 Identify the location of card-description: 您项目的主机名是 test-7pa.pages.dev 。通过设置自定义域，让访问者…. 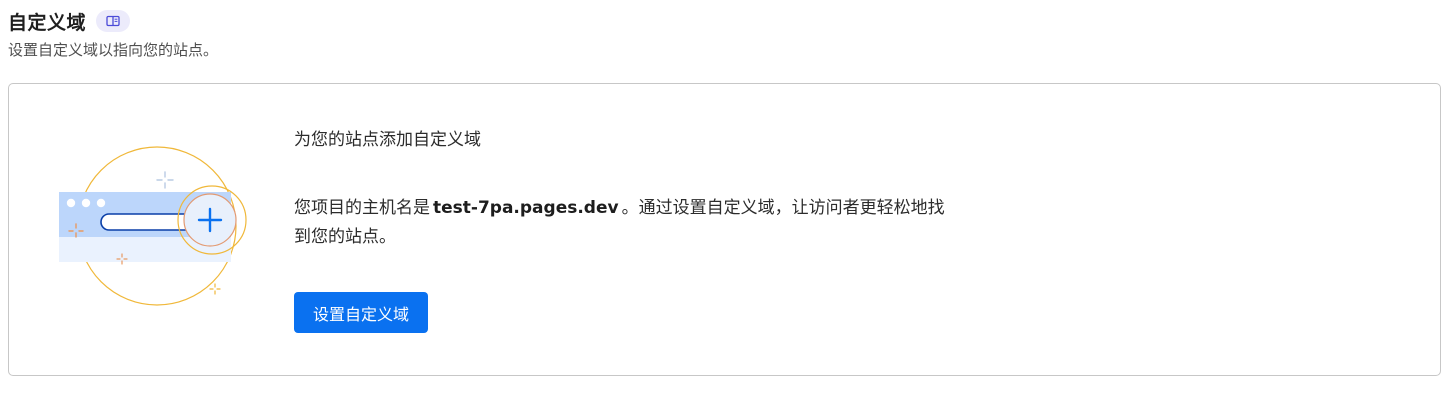
(624, 223).